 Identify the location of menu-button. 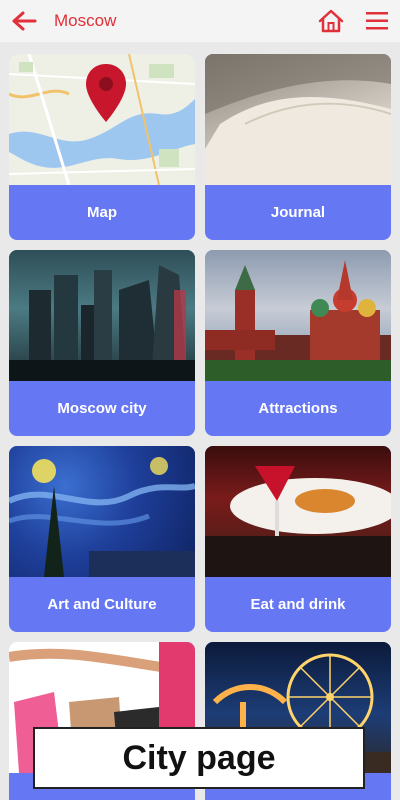
(377, 21).